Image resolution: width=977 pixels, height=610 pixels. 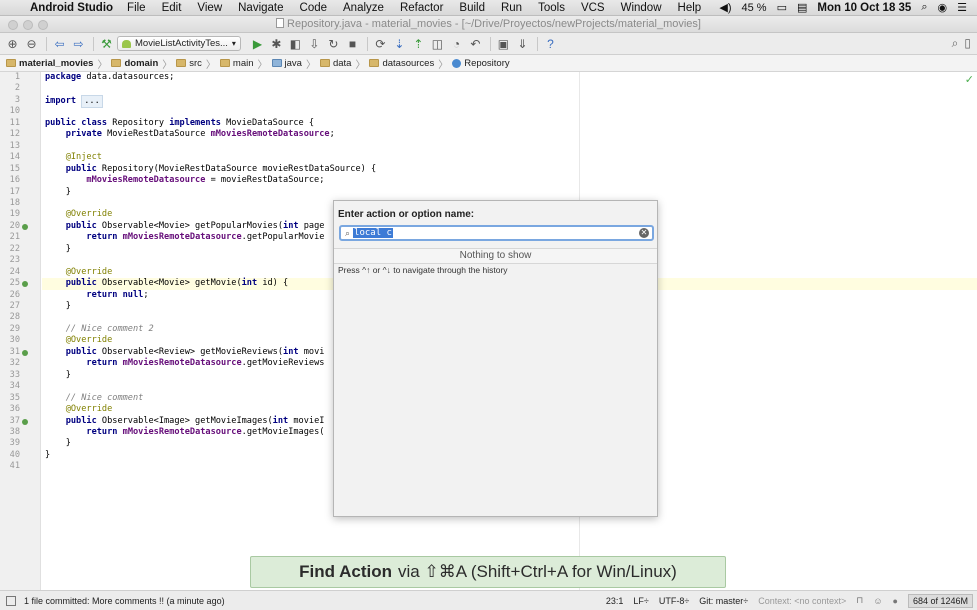 I want to click on run-with-coverage-icon: ◧, so click(x=295, y=43).